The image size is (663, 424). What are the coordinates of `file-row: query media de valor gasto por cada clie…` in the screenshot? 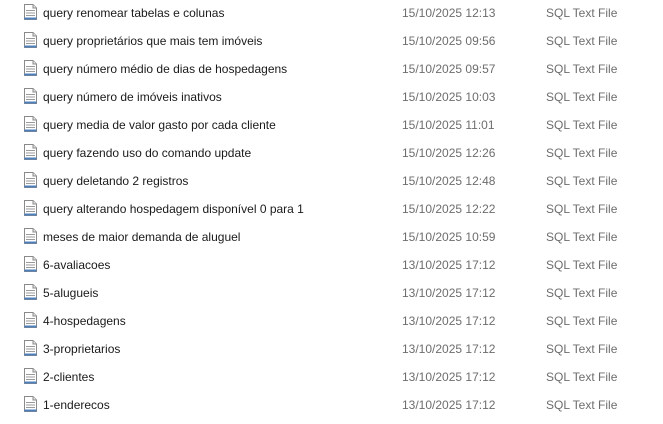 It's located at (331, 126).